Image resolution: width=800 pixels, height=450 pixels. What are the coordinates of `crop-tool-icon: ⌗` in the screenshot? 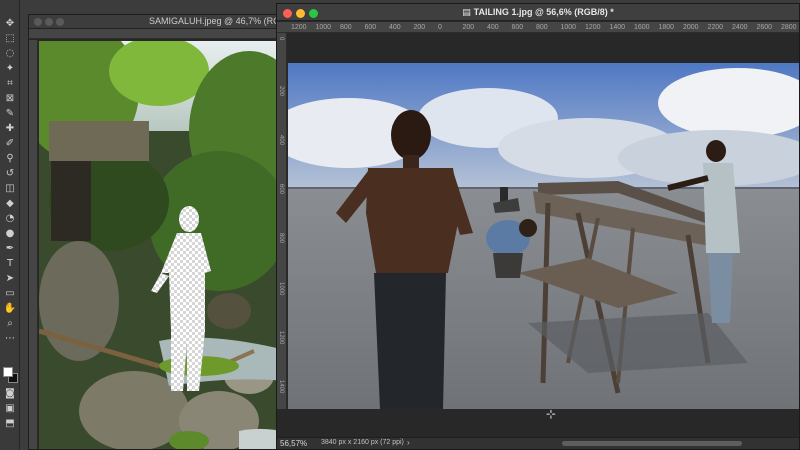 It's located at (10, 84).